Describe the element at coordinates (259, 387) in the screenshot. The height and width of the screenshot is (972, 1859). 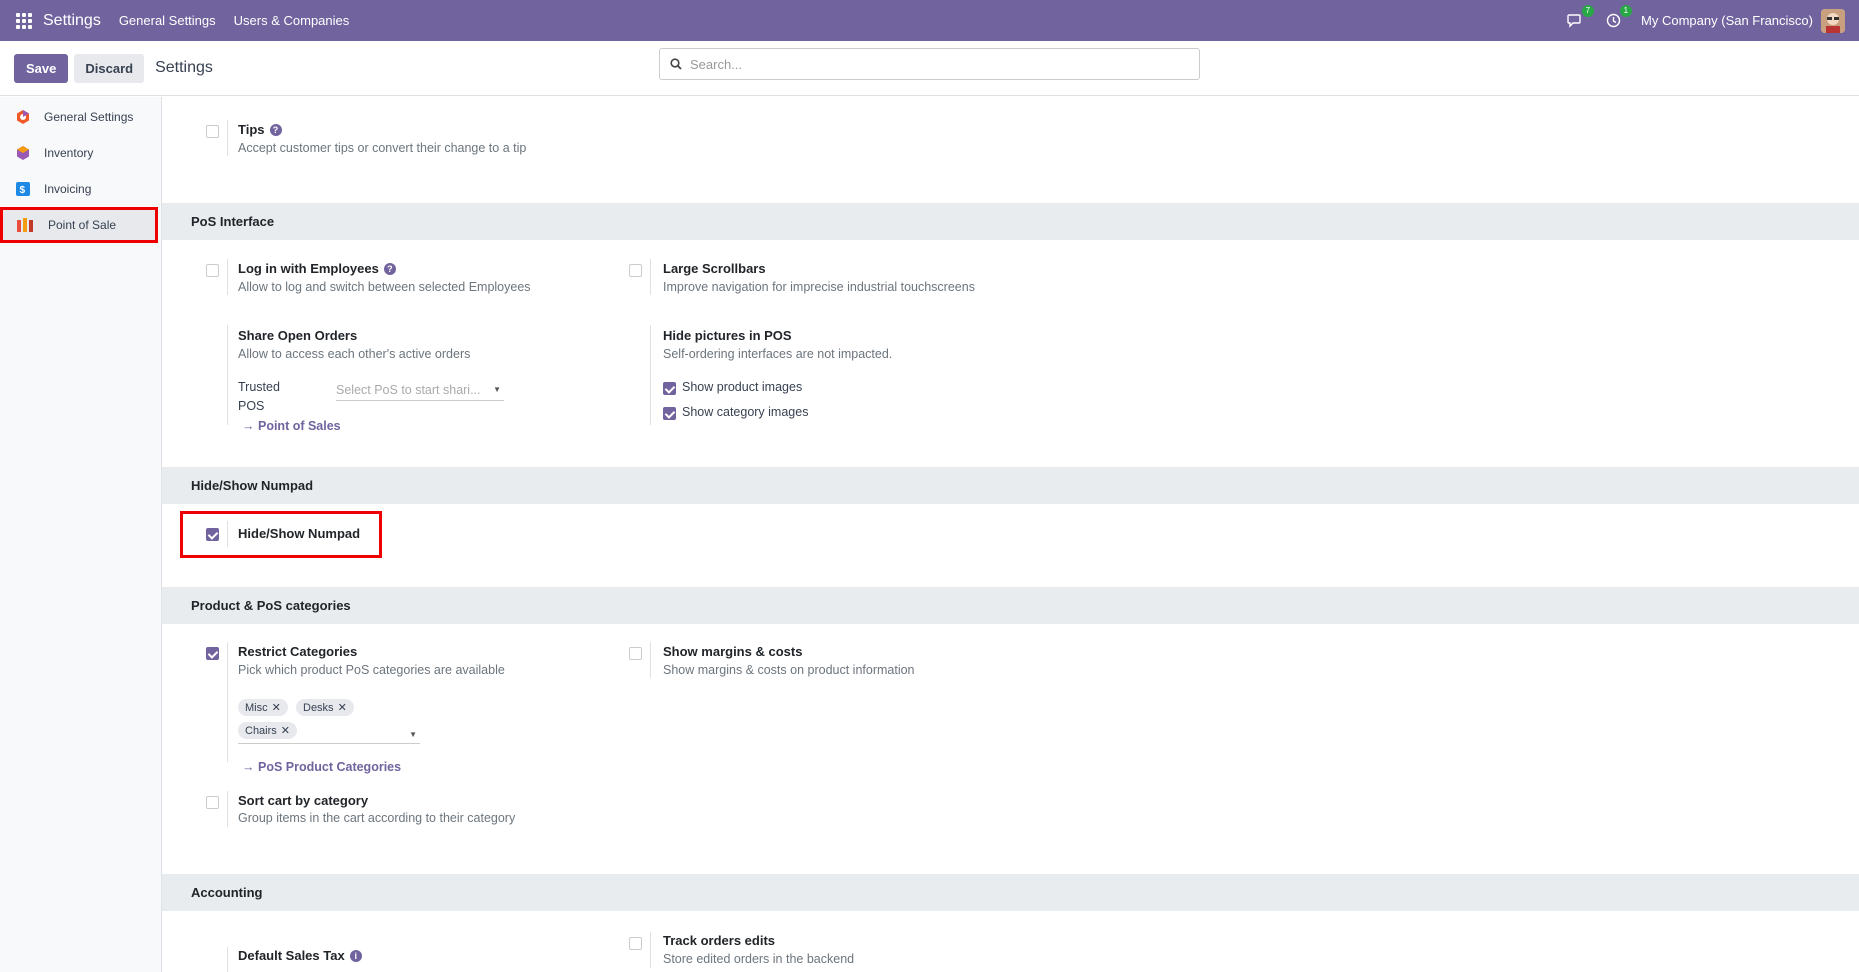
I see `trusted-pos-label: Trusted` at that location.